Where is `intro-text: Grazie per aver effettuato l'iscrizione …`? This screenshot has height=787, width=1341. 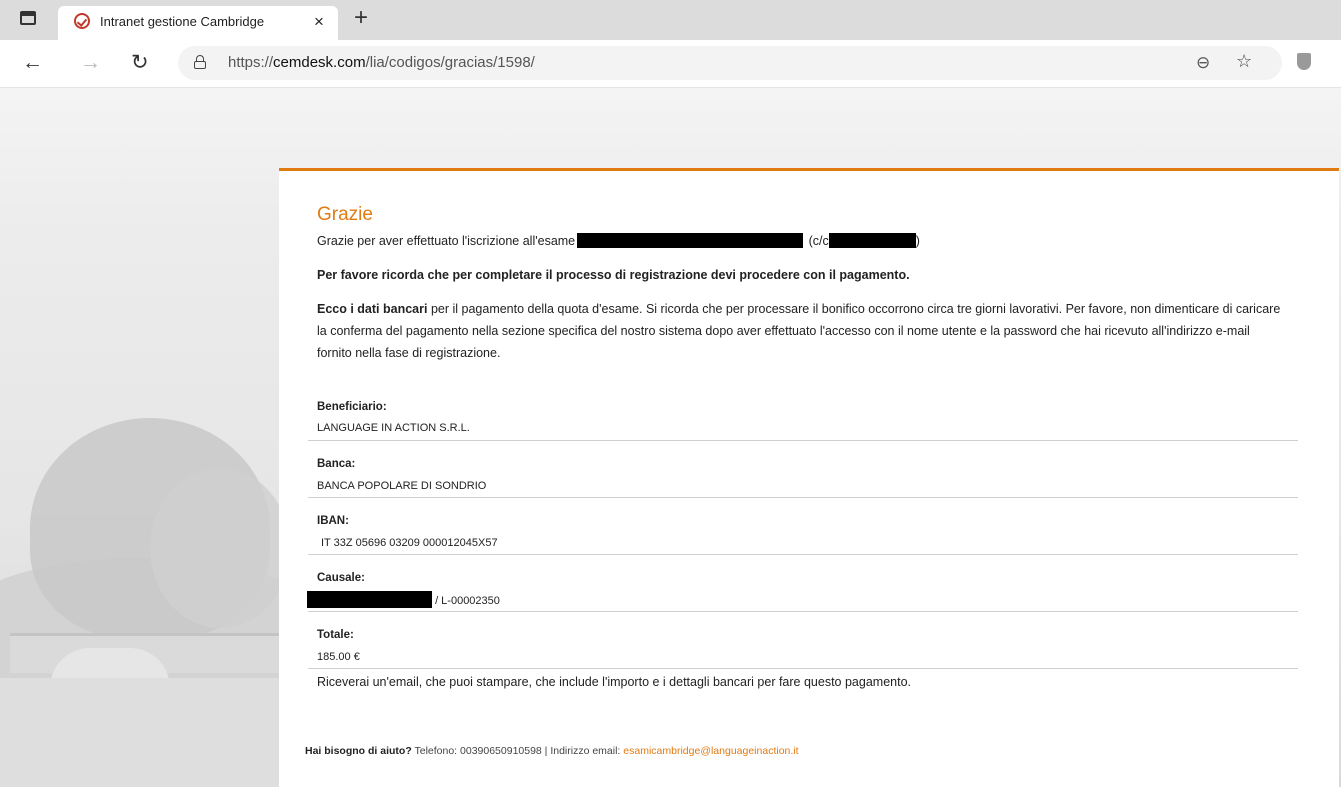
intro-text: Grazie per aver effettuato l'iscrizione … is located at coordinates (618, 241).